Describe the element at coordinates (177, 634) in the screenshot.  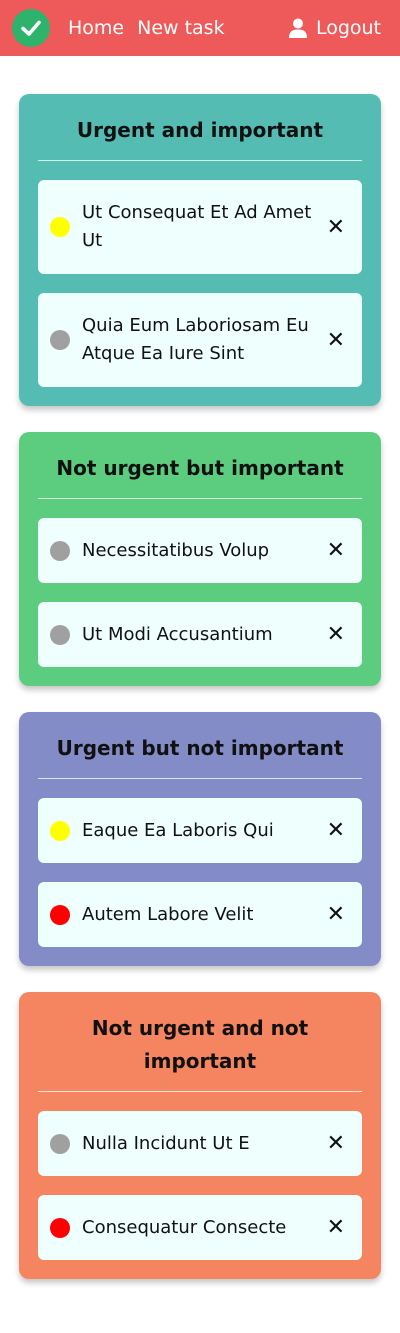
I see `task-label: Ut Modi Accusantium` at that location.